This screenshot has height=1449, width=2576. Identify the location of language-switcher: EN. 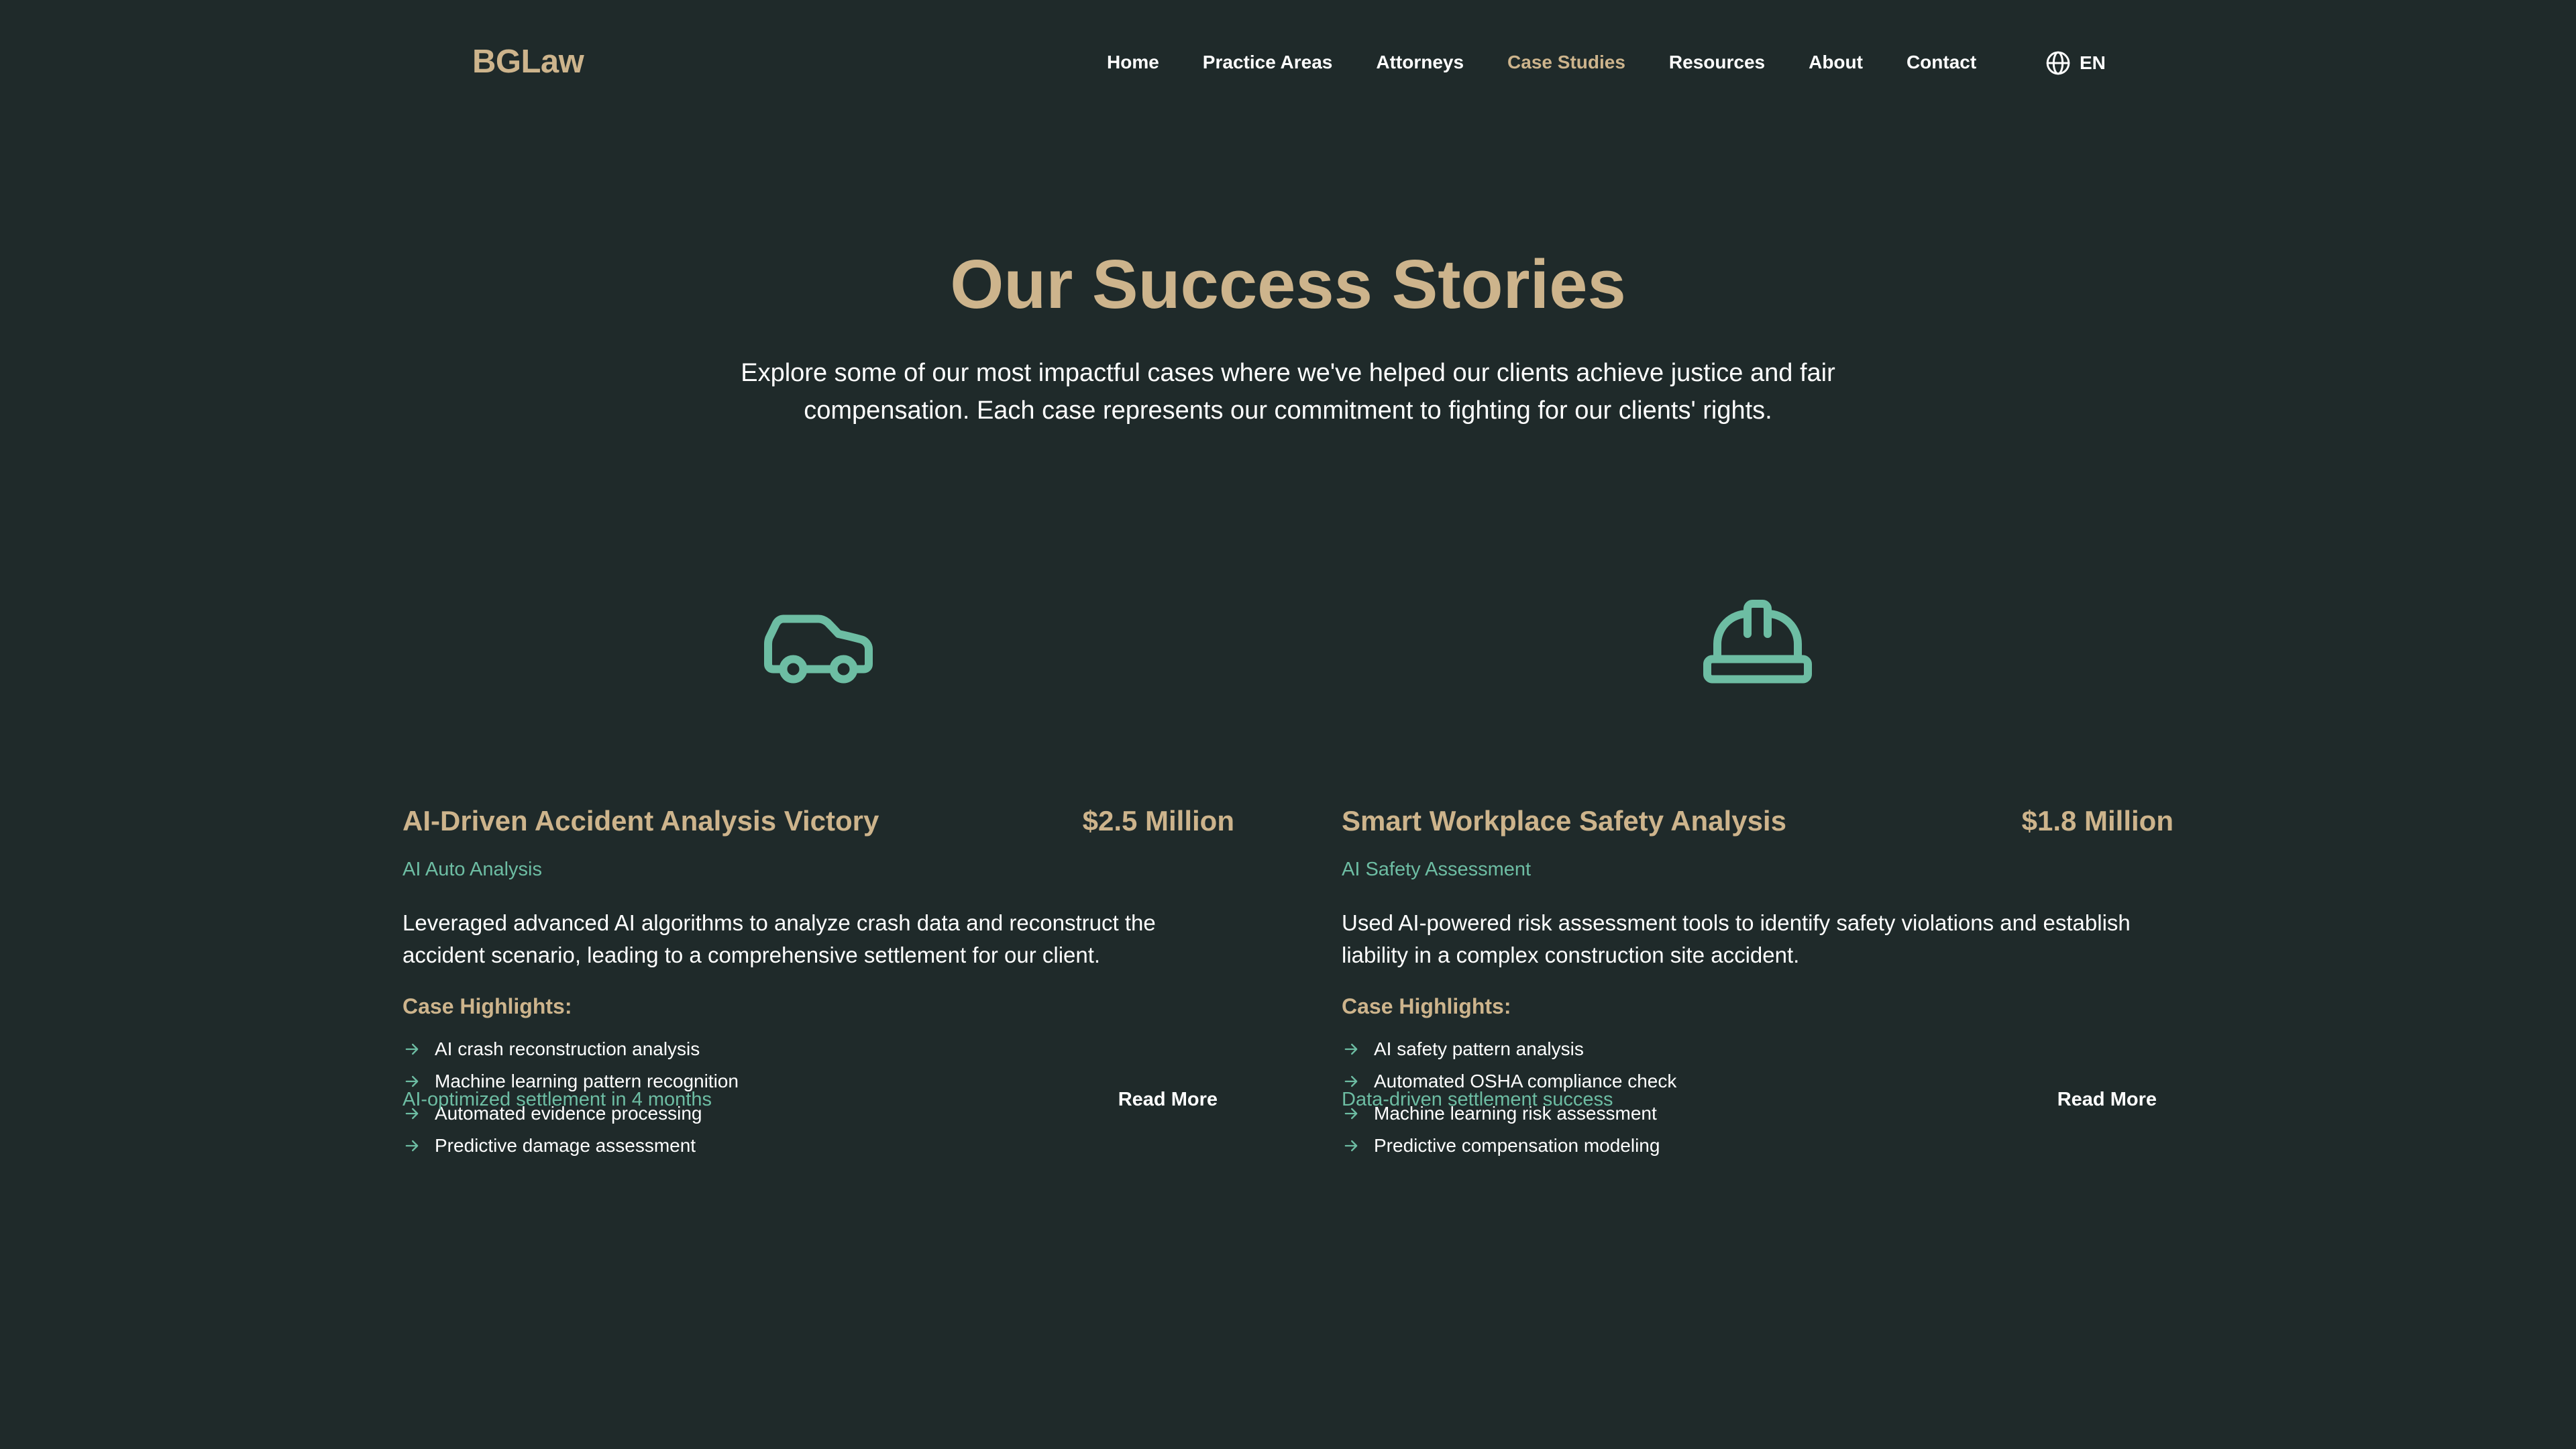
(2075, 63).